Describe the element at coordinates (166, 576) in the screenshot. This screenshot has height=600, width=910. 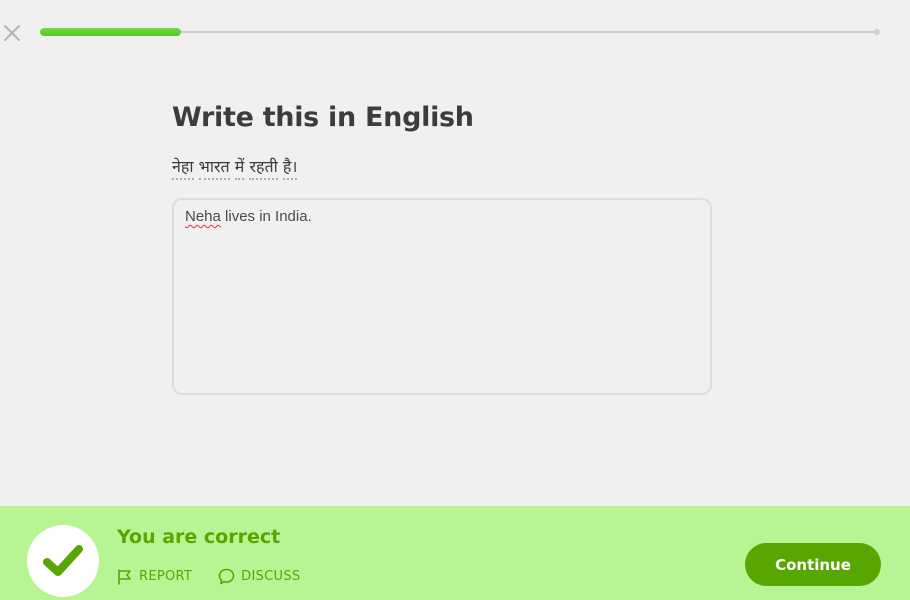
I see `report-label: REPORT` at that location.